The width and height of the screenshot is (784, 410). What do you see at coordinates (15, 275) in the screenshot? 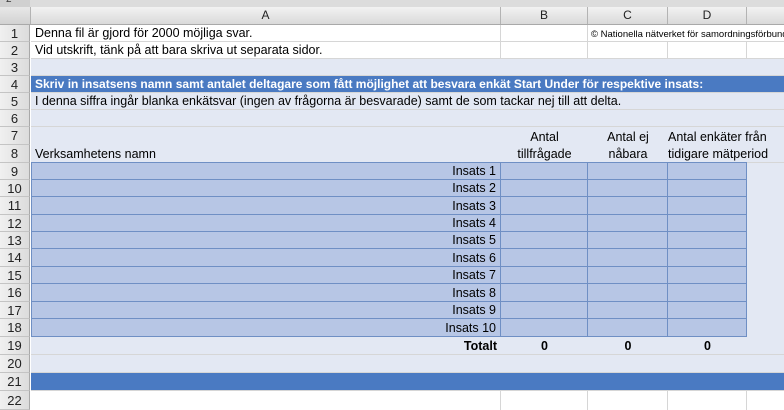
I see `row-header-15: 15` at bounding box center [15, 275].